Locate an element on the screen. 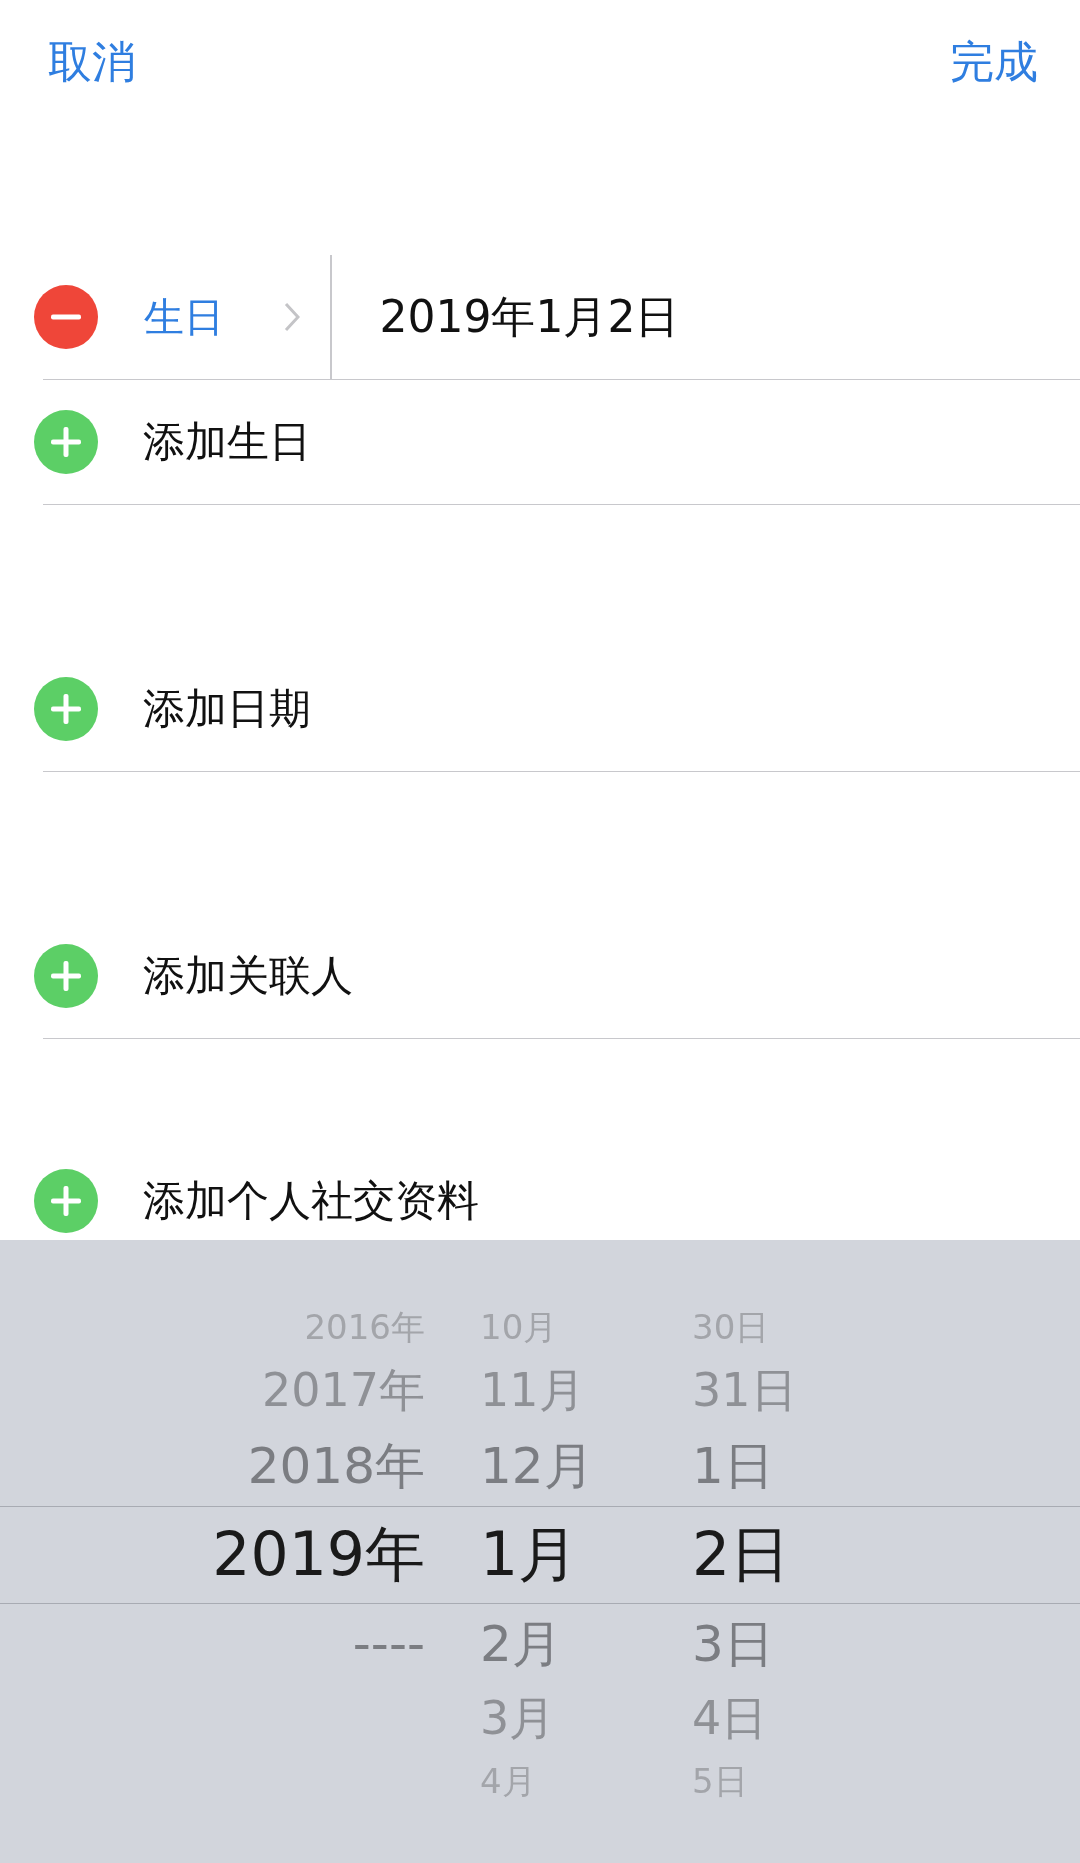 The width and height of the screenshot is (1080, 1863). remove-icon is located at coordinates (66, 317).